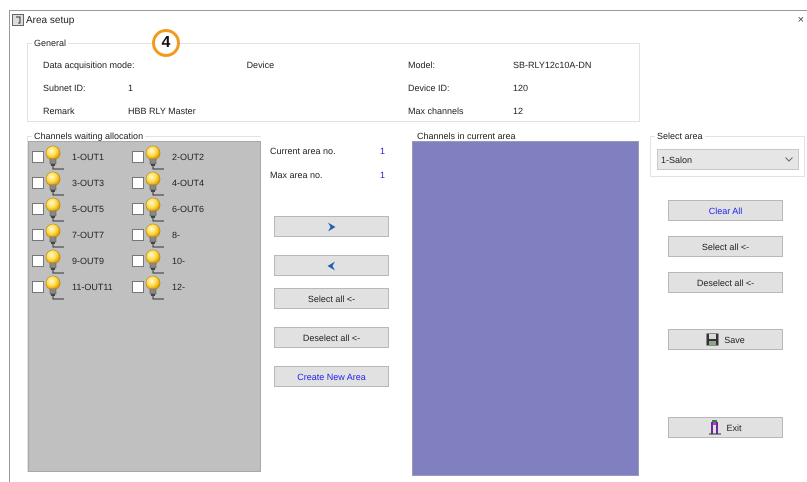 The height and width of the screenshot is (482, 807). Describe the element at coordinates (725, 339) in the screenshot. I see `save-button: Save` at that location.